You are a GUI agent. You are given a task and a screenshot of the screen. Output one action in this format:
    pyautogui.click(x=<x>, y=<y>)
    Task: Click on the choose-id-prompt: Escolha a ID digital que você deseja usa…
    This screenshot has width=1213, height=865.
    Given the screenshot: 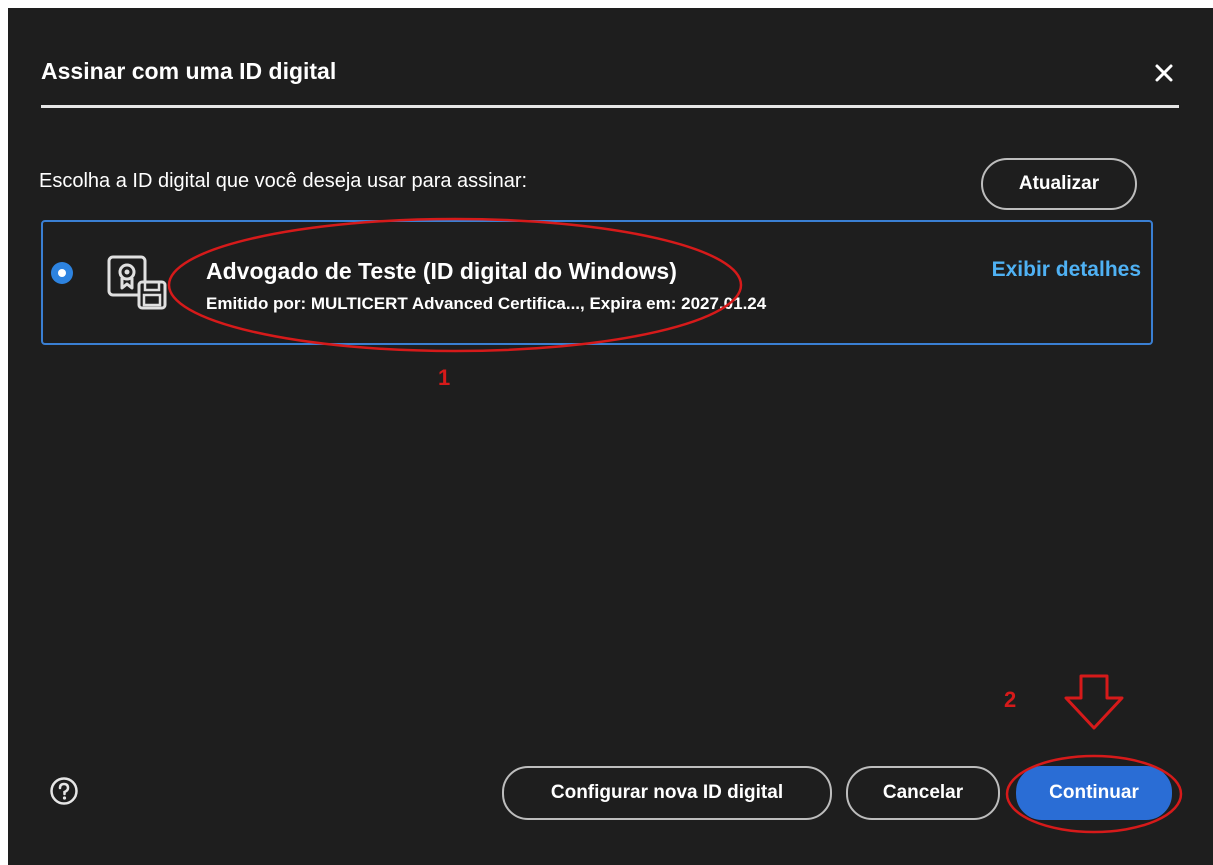 What is the action you would take?
    pyautogui.click(x=283, y=181)
    